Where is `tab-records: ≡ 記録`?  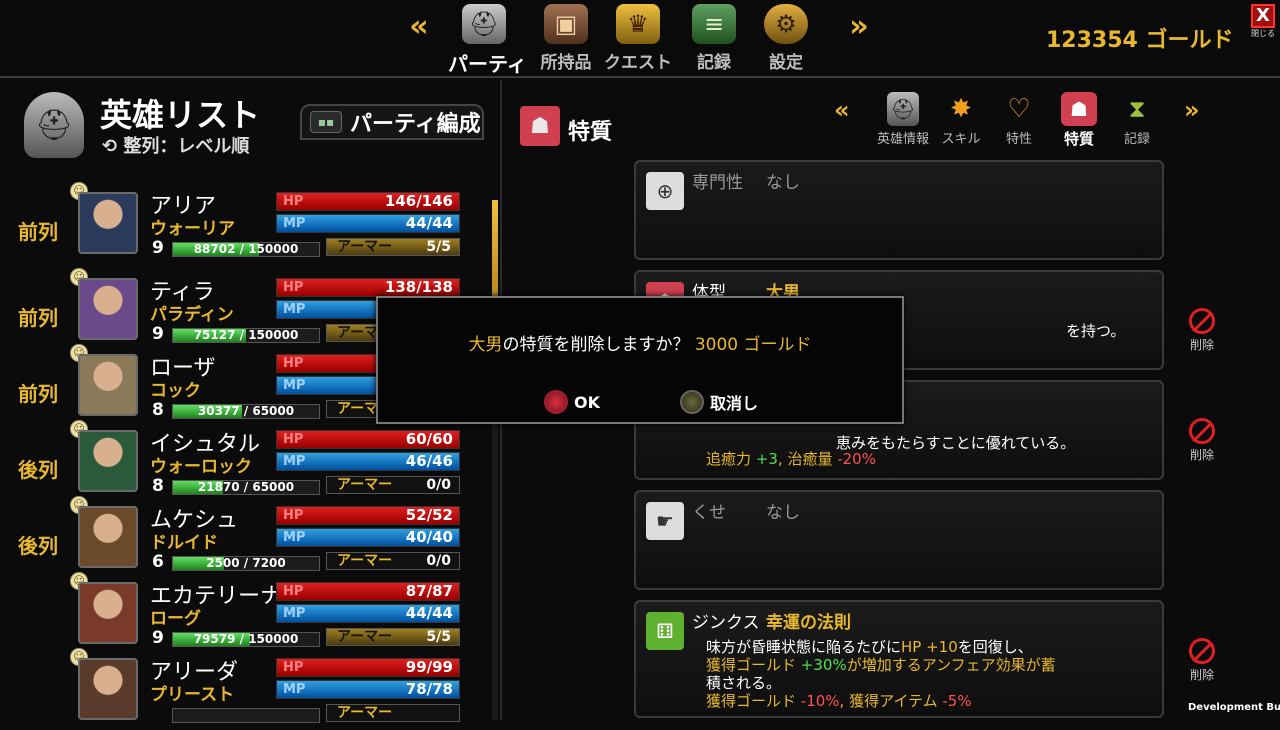
tab-records: ≡ 記録 is located at coordinates (714, 39).